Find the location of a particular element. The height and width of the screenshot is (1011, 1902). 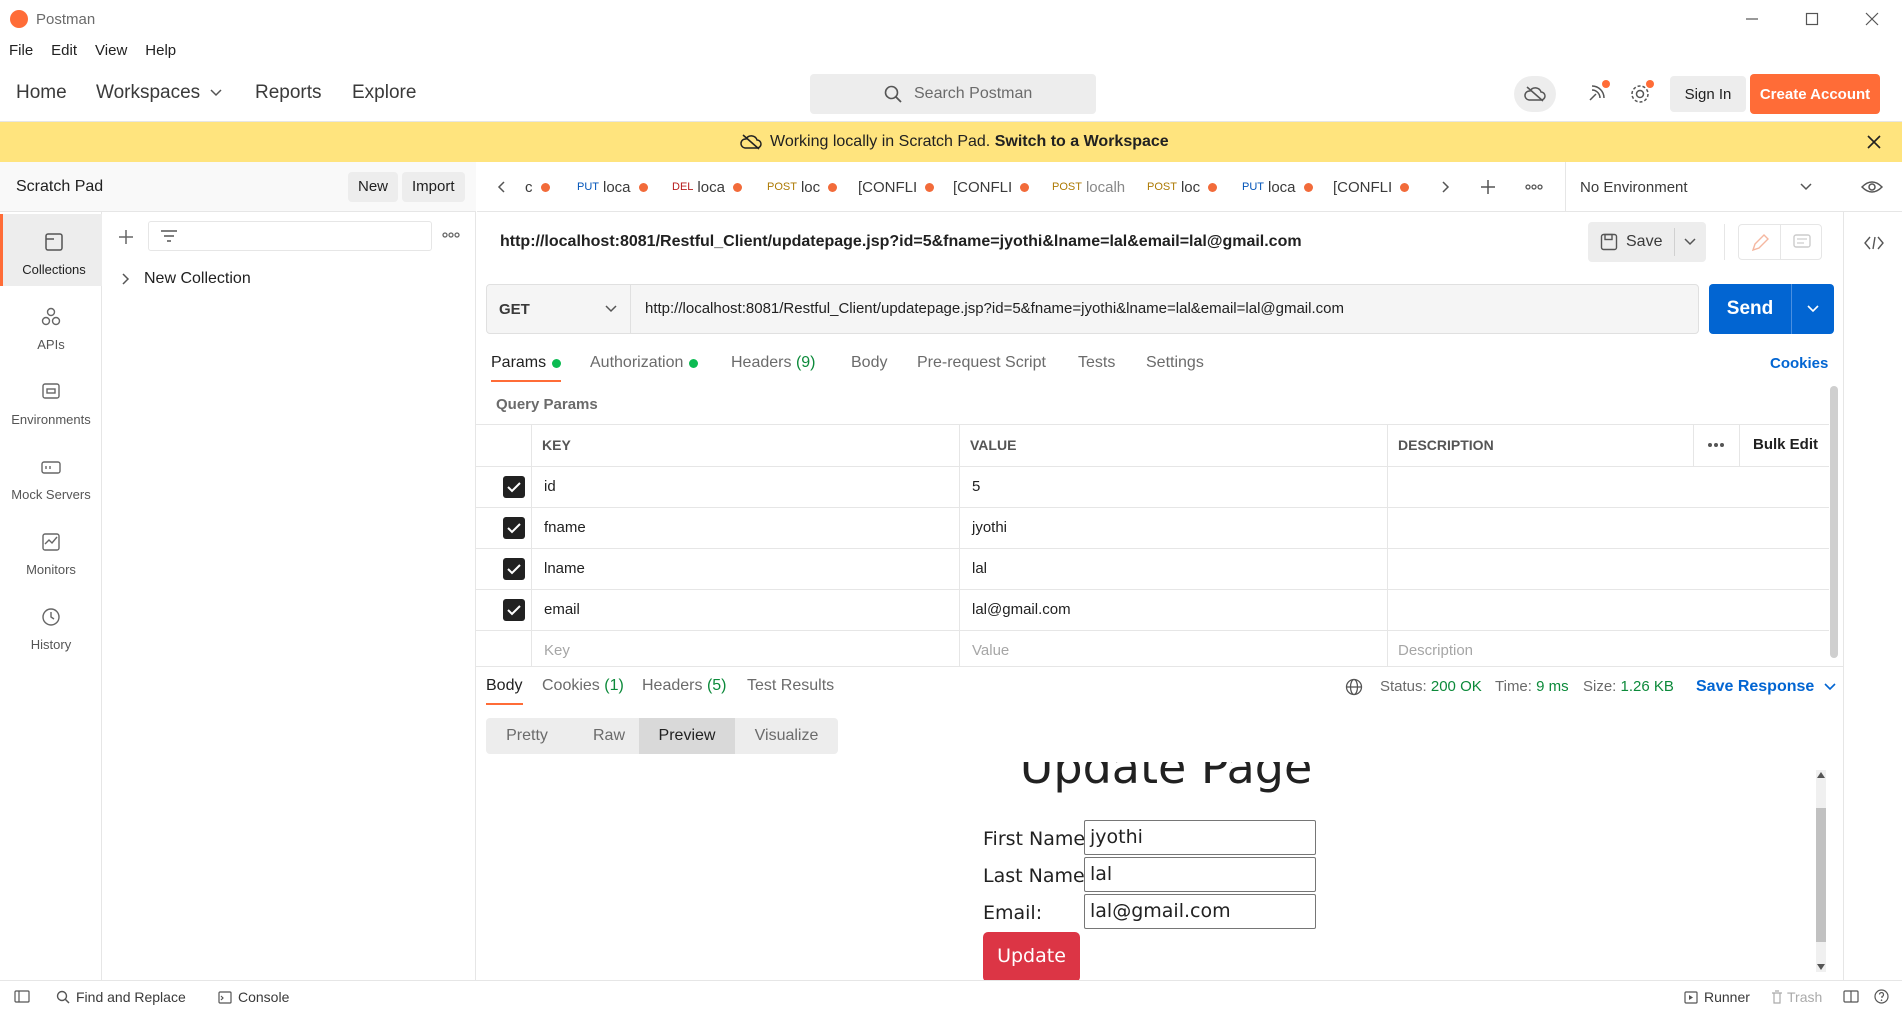

search-box: Search Postman is located at coordinates (953, 94).